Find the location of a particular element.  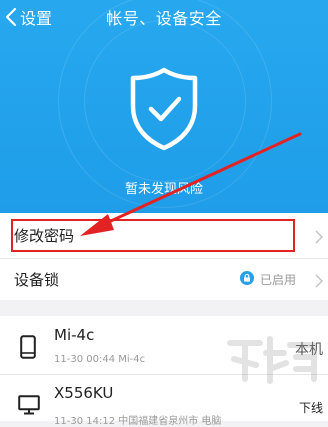

highlight-box is located at coordinates (153, 235).